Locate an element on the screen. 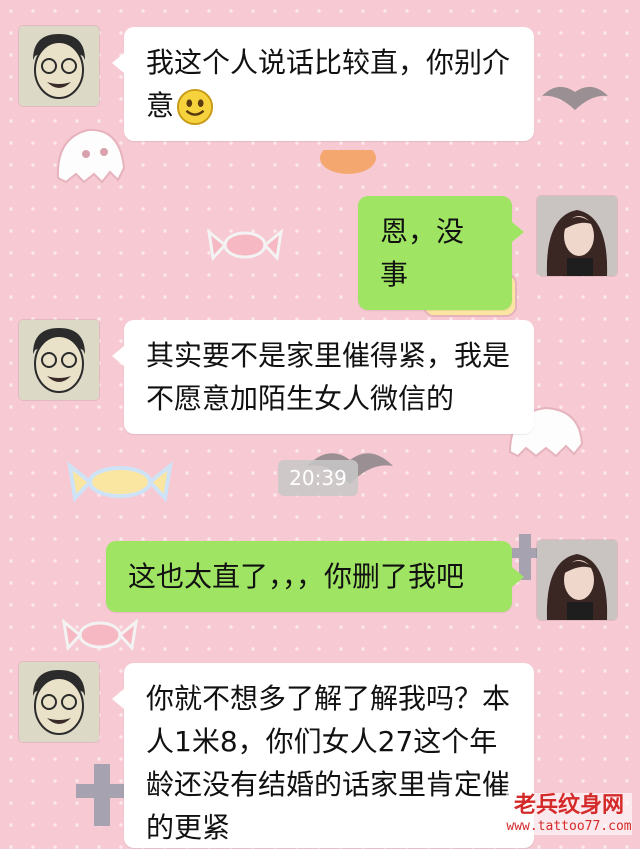  message-bubble-outgoing: 这也太直了，，，你删了我吧 is located at coordinates (315, 576).